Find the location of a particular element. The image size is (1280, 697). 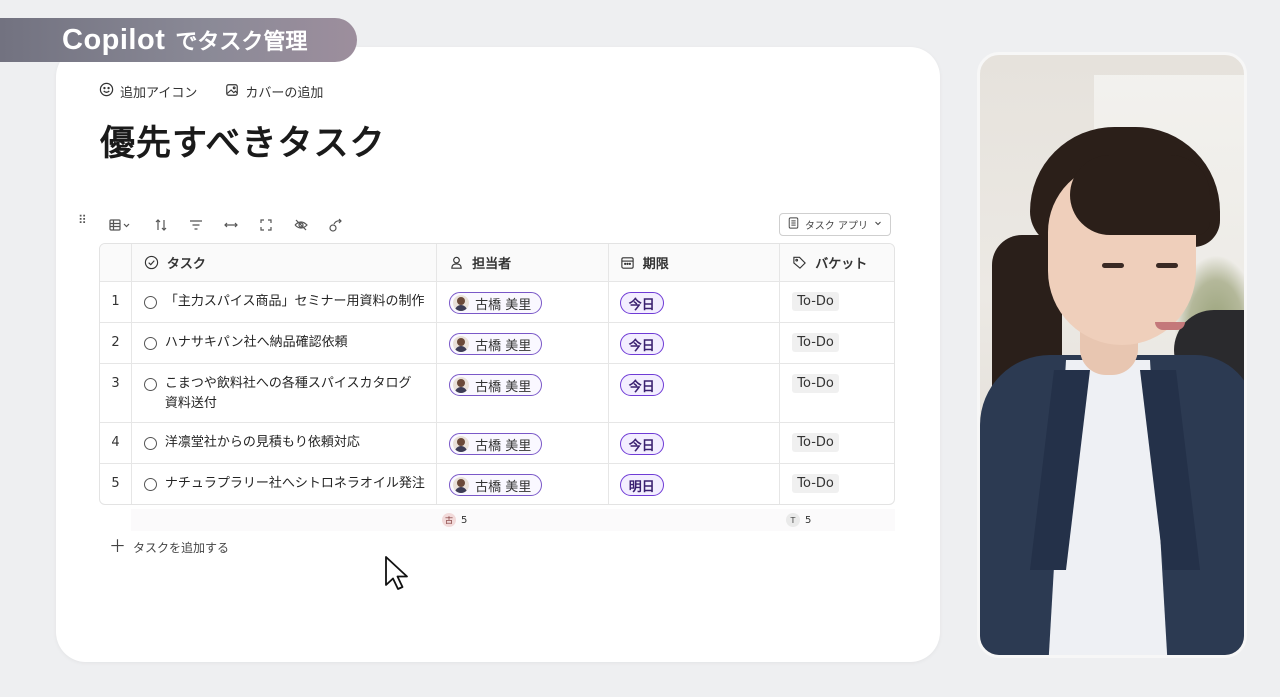

owner-summary: 古 5 is located at coordinates (454, 520).